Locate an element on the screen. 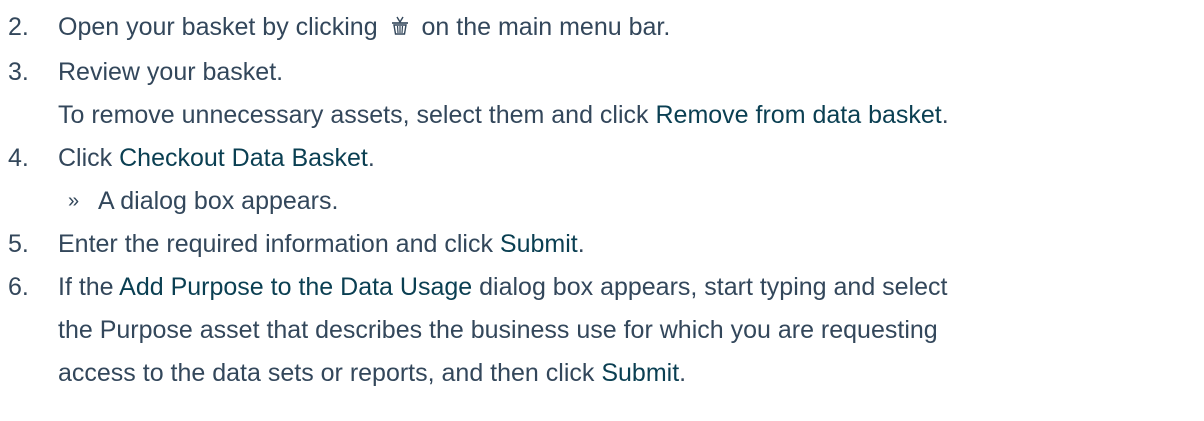 Image resolution: width=1204 pixels, height=421 pixels. ui-label-checkout-data-basket: Checkout Data Basket is located at coordinates (243, 158).